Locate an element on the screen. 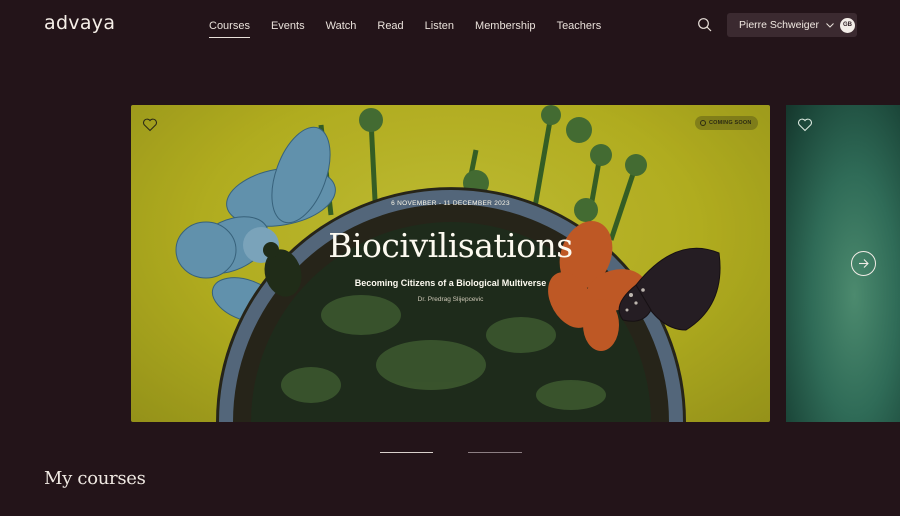 This screenshot has height=516, width=900. course-teacher: Dr. Predrag Slijepcevic is located at coordinates (450, 299).